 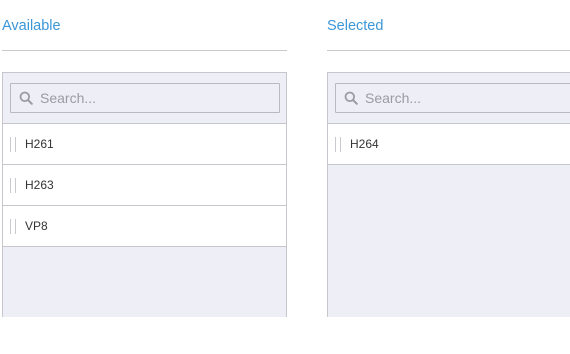 I want to click on selected-search-container, so click(x=449, y=98).